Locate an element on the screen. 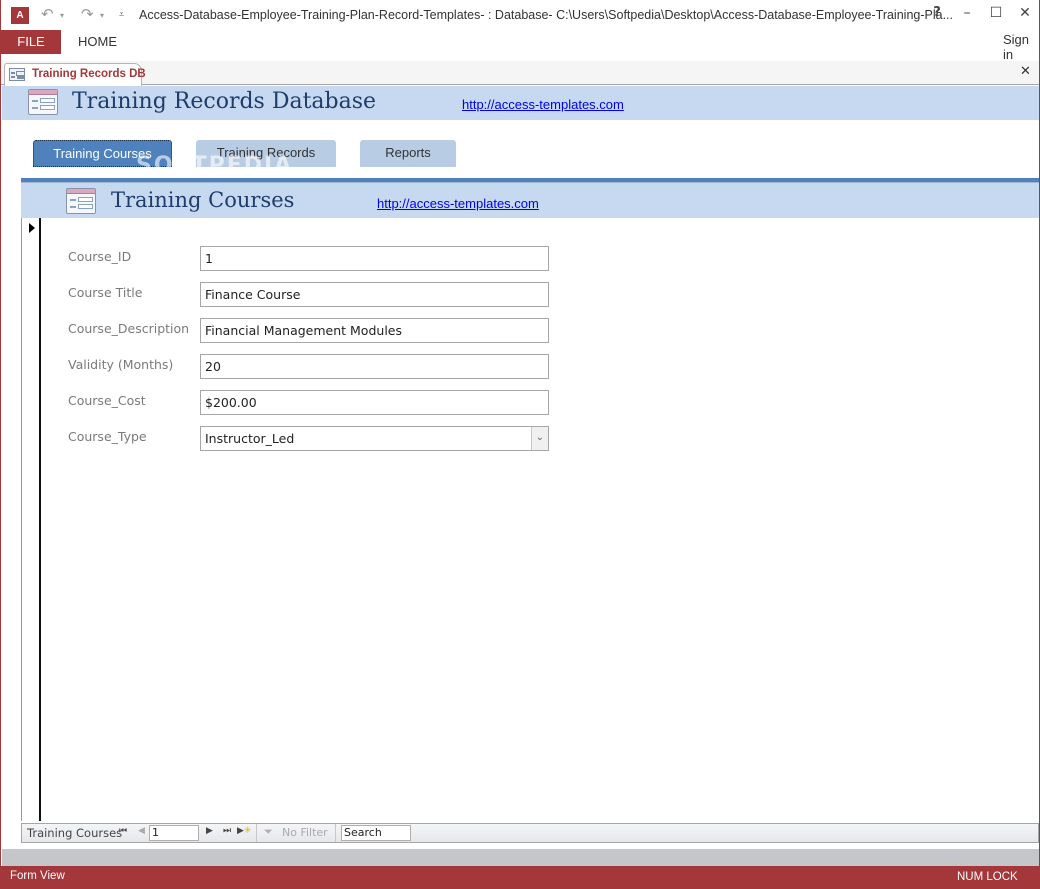 Image resolution: width=1040 pixels, height=889 pixels. chevron-down-icon: ⌄ is located at coordinates (539, 438).